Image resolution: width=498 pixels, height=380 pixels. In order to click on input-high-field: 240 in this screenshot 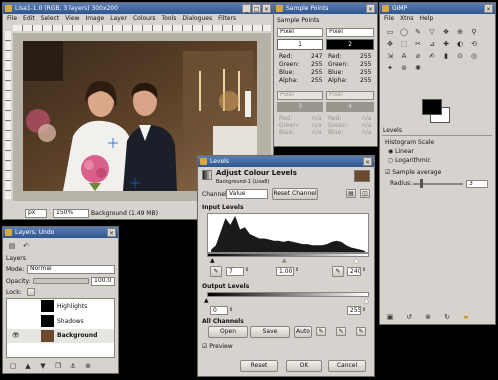, I will do `click(354, 271)`.